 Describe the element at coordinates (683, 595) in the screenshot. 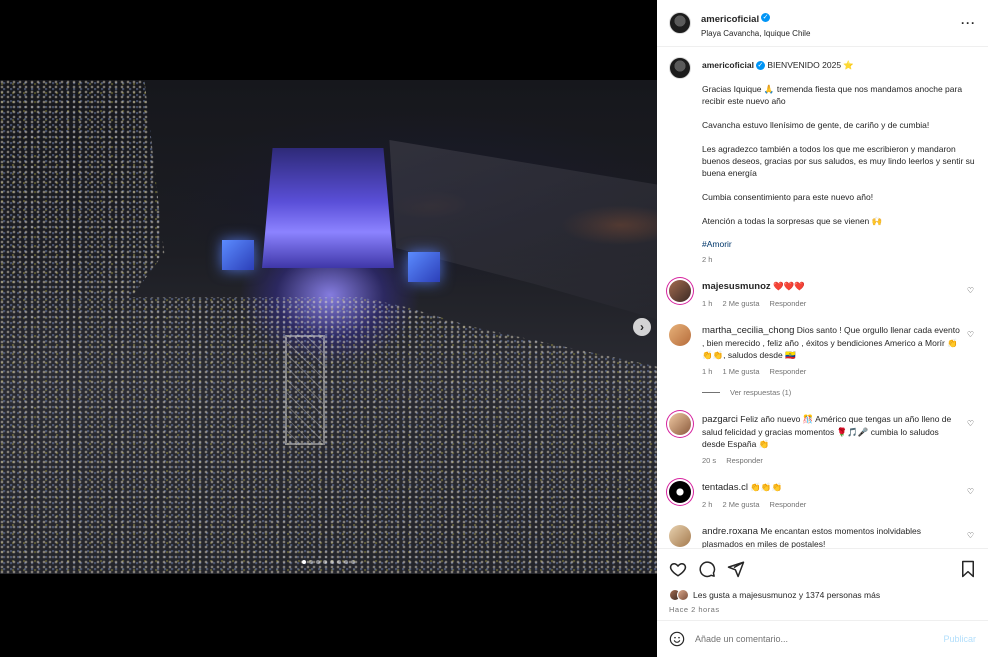

I see `liker-avatar` at that location.